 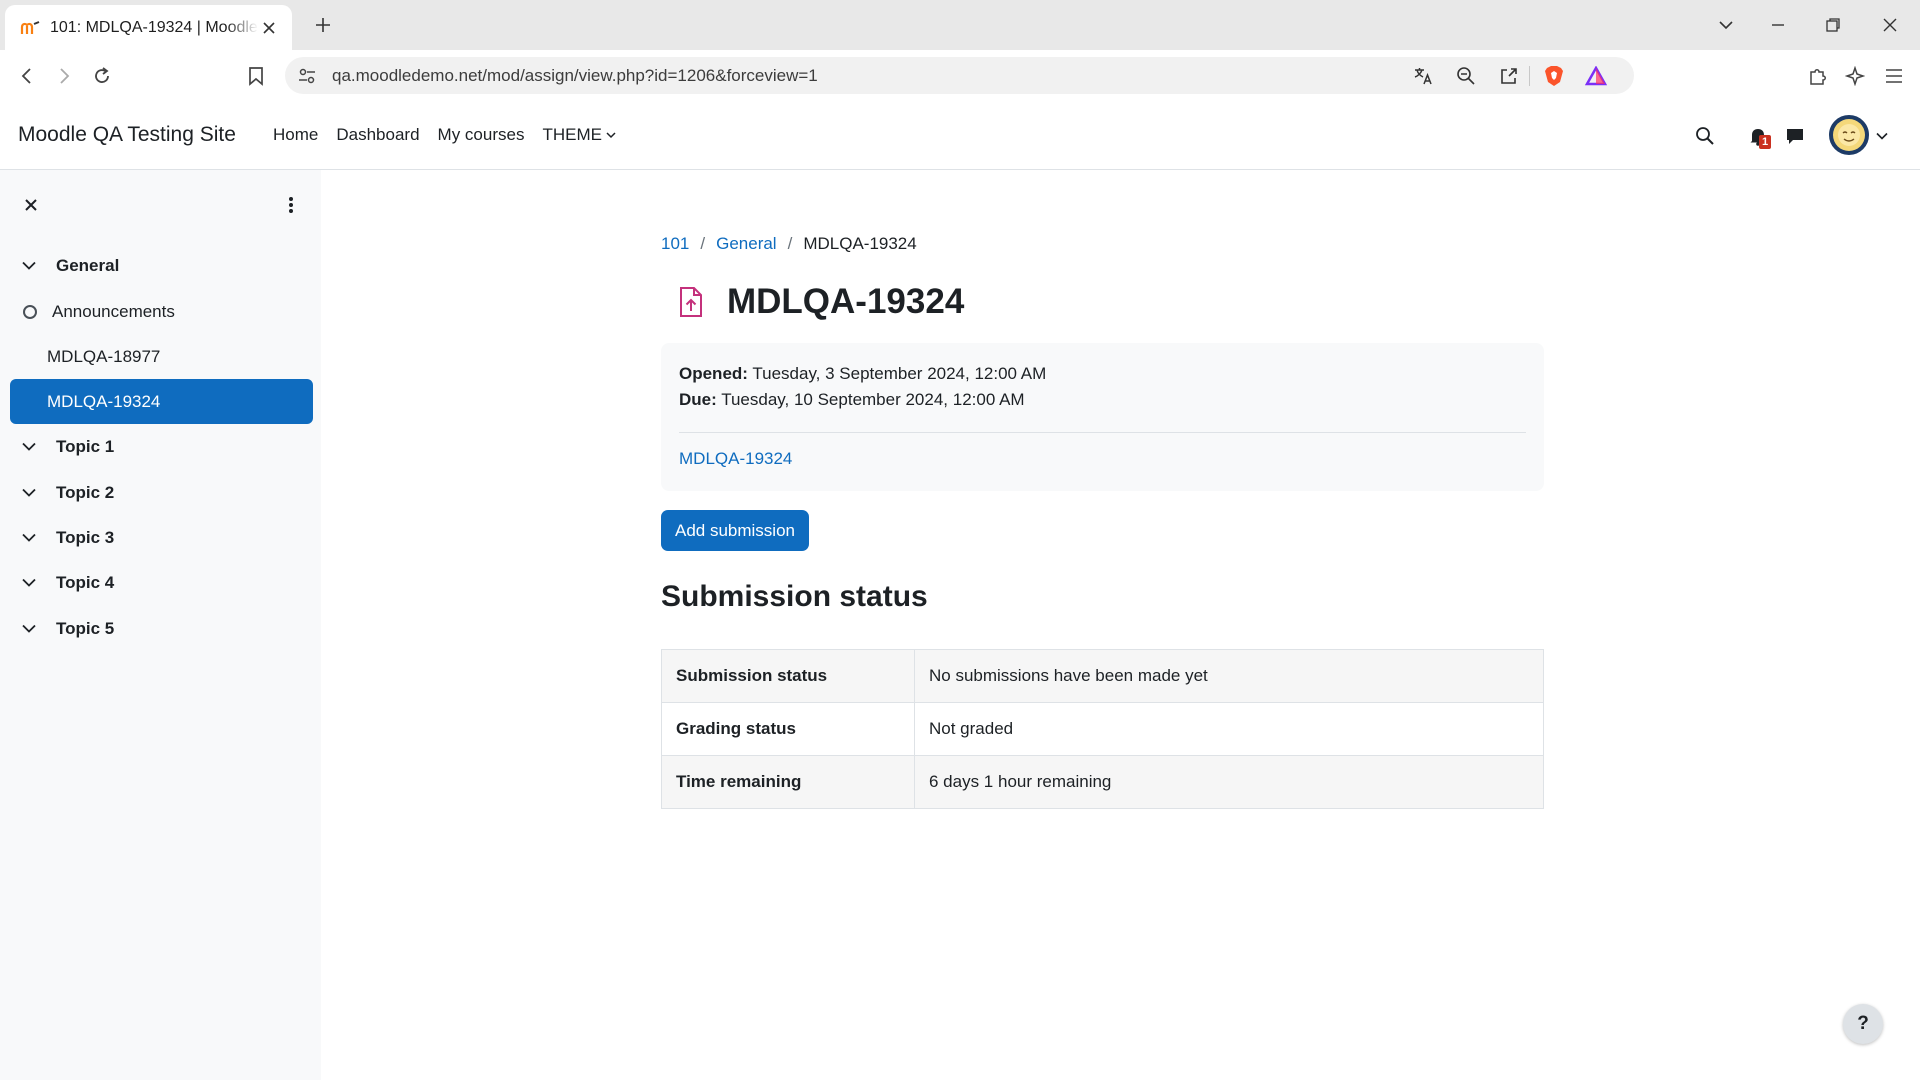 What do you see at coordinates (698, 399) in the screenshot?
I see `due-label: Due:` at bounding box center [698, 399].